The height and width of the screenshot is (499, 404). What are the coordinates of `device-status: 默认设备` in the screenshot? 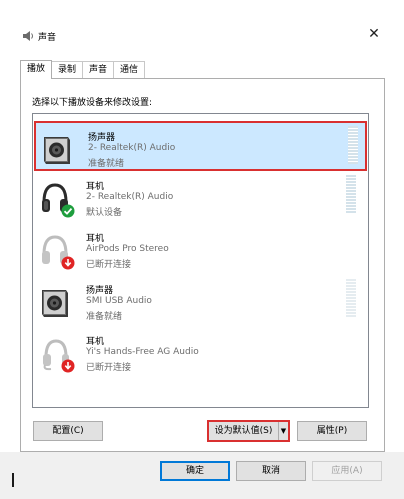 It's located at (104, 213).